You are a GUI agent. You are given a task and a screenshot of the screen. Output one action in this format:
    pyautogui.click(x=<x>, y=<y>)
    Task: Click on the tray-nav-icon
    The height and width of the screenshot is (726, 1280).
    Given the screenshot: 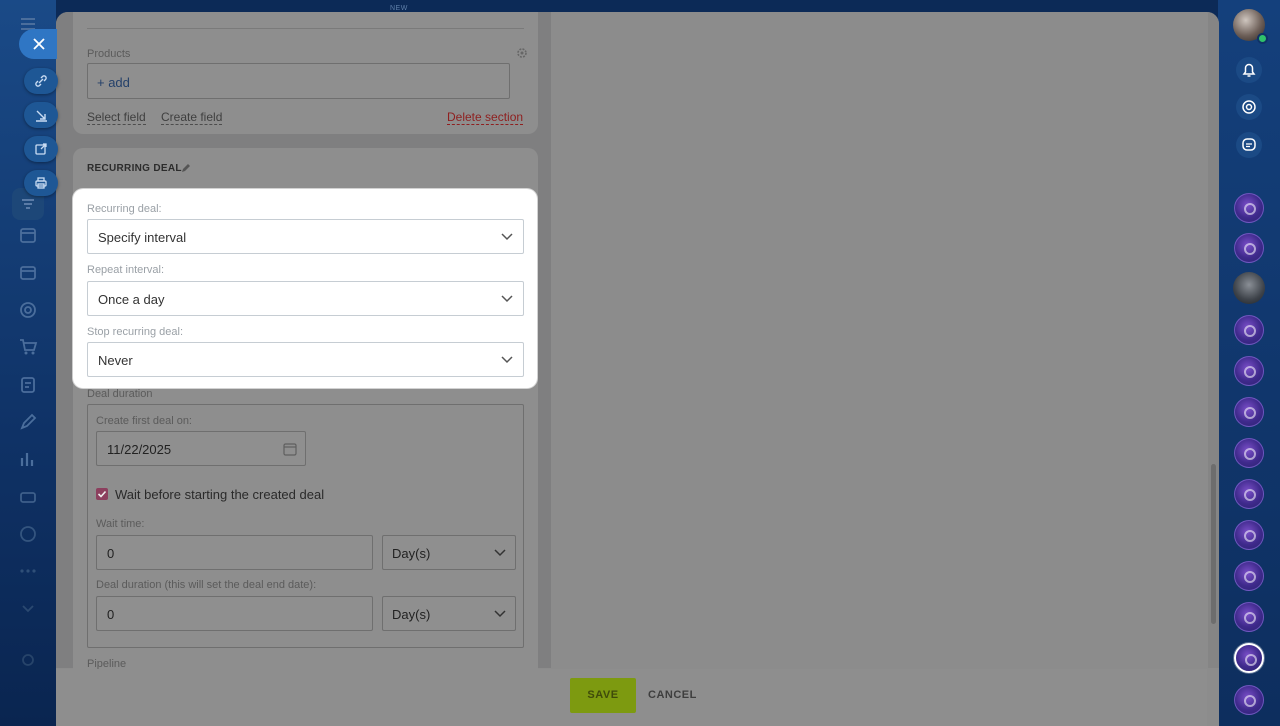 What is the action you would take?
    pyautogui.click(x=28, y=497)
    